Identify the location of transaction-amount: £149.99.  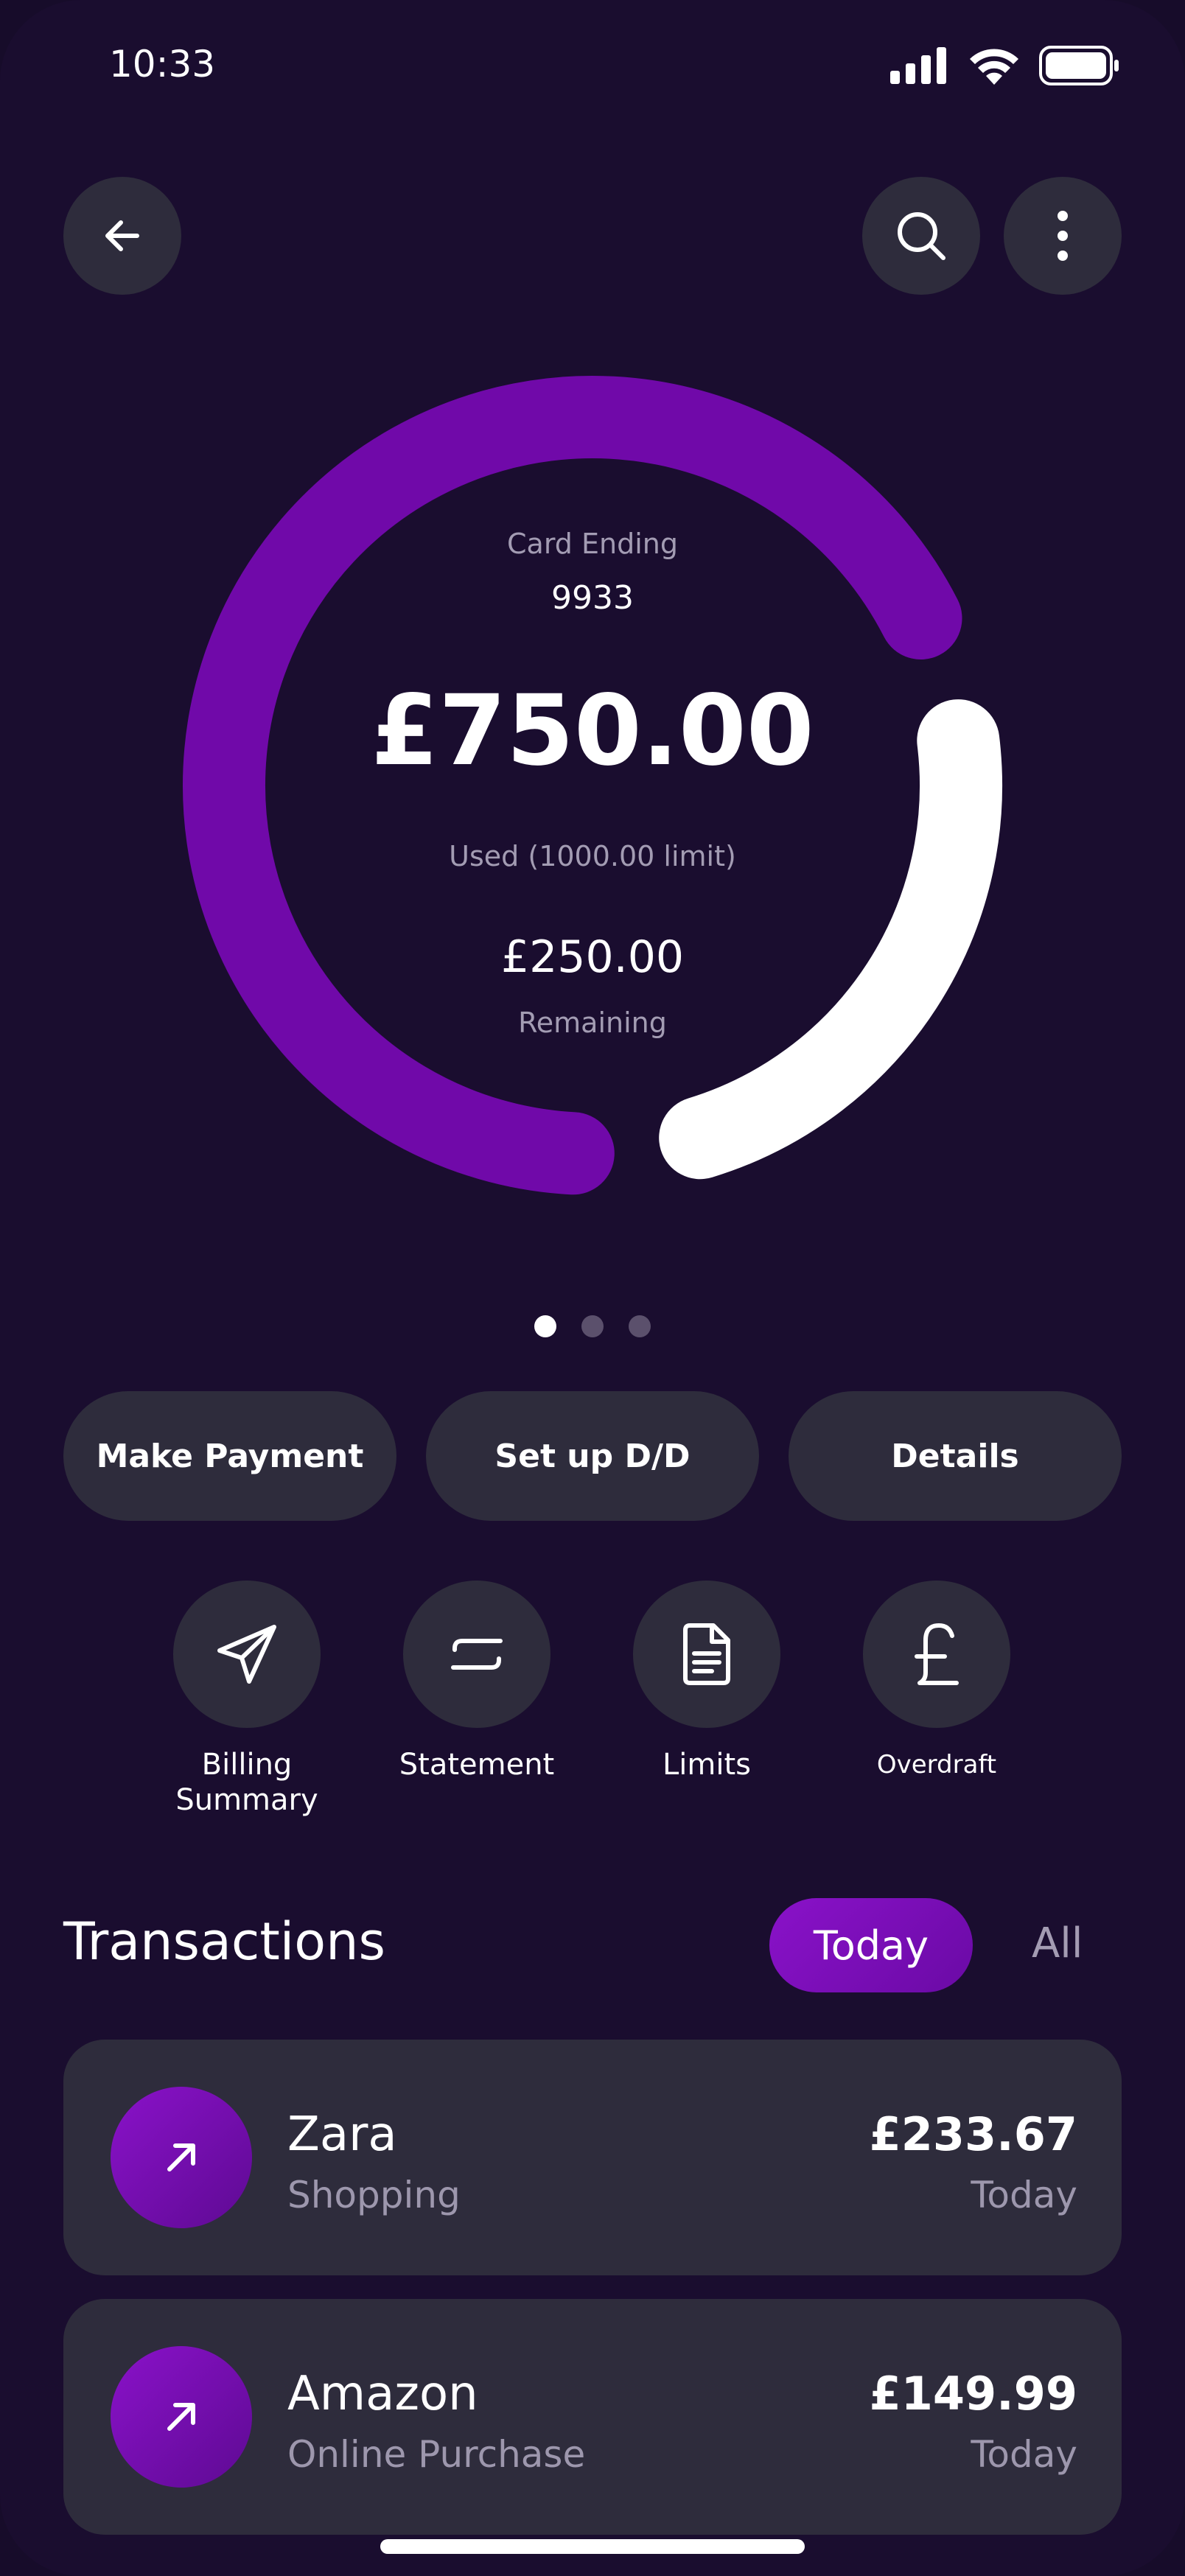
(973, 2394).